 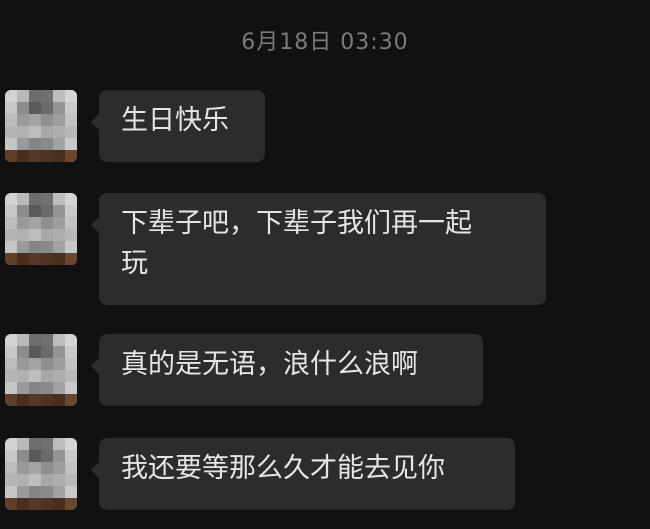 I want to click on message-bubble: 生日快乐, so click(x=178, y=126).